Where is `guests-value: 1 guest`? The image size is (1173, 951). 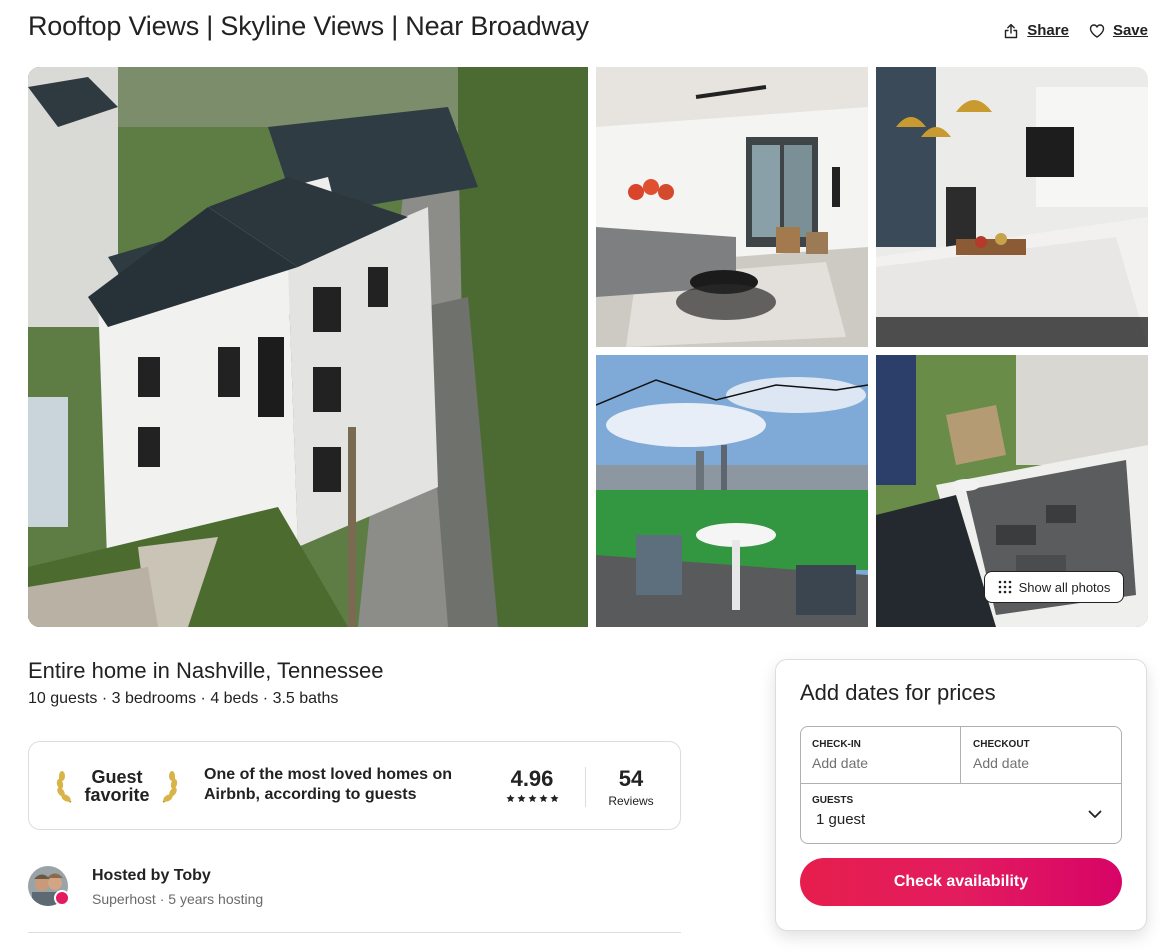 guests-value: 1 guest is located at coordinates (841, 819).